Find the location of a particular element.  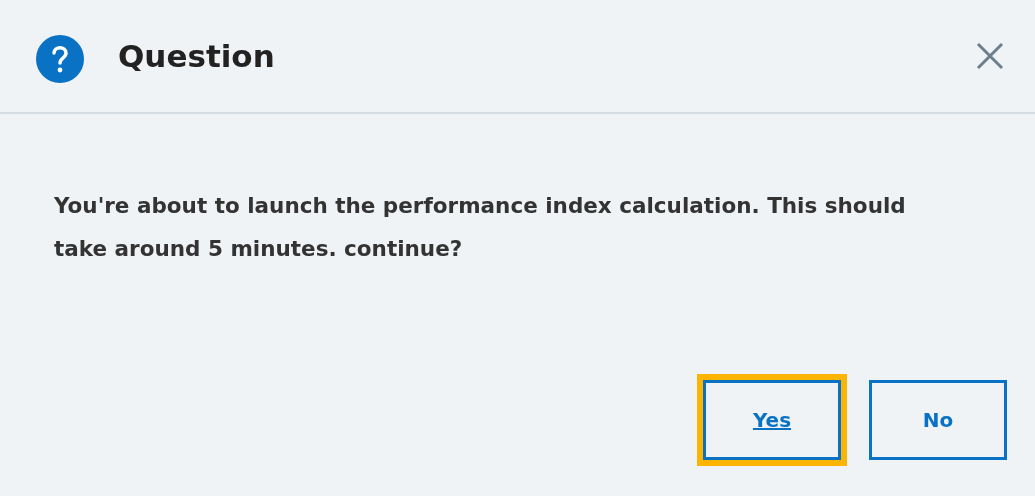

close-icon is located at coordinates (990, 56).